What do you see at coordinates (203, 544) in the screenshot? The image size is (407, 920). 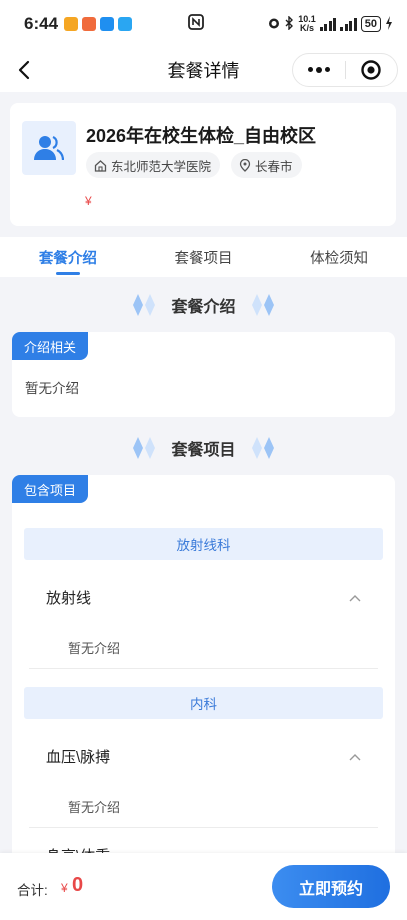 I see `category-header: 放射线科` at bounding box center [203, 544].